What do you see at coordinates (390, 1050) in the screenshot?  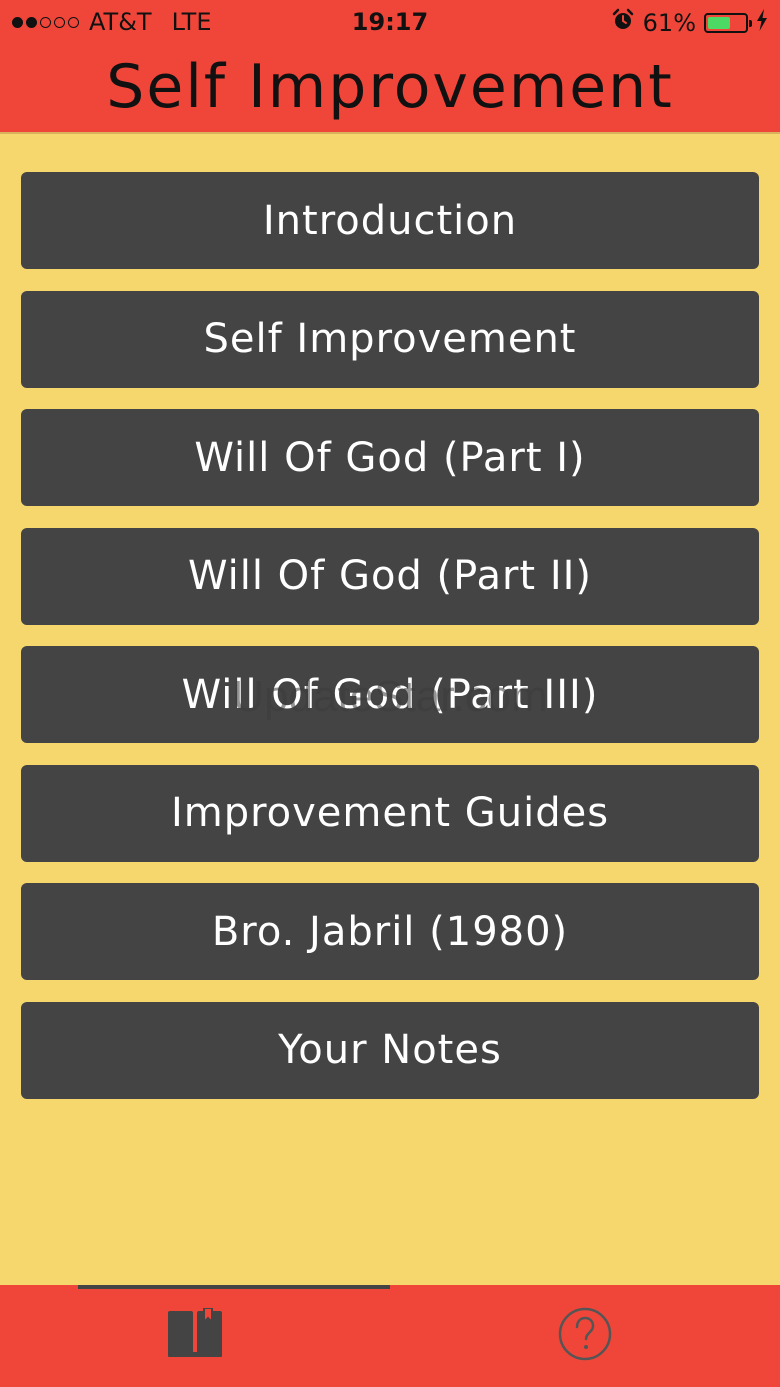 I see `menu-button-your-notes: Your Notes` at bounding box center [390, 1050].